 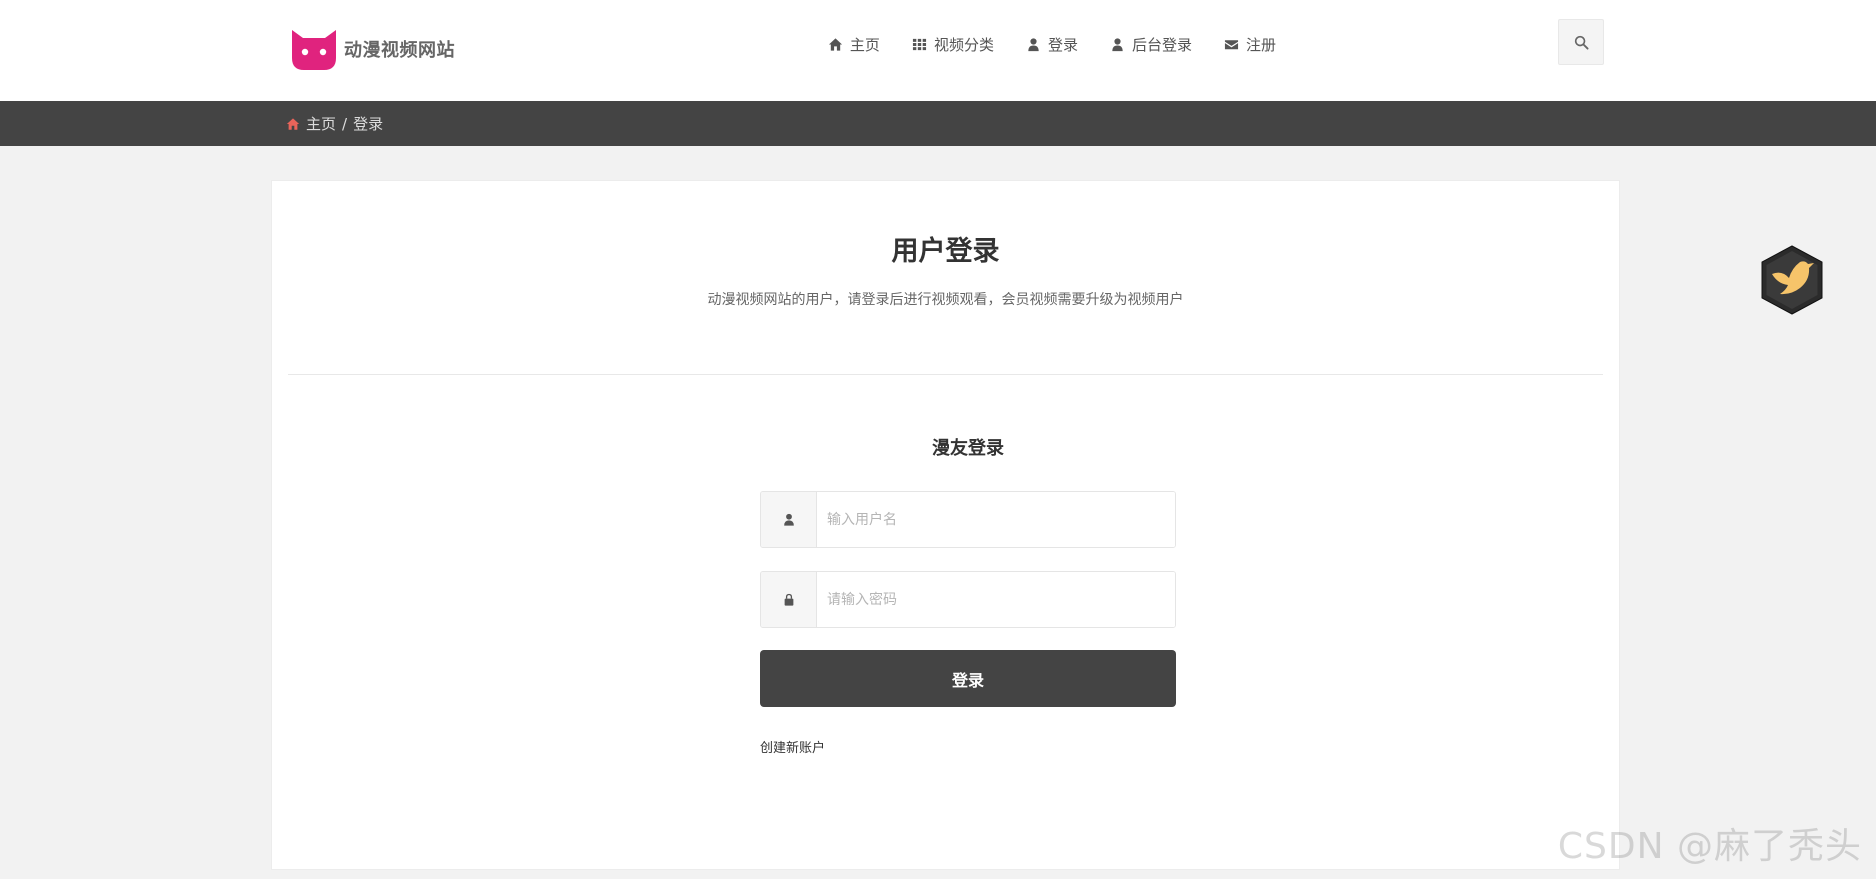 I want to click on page-subtitle: 动漫视频网站的用户，请登录后进行视频观看，会员视频需要升级为视频用户, so click(x=945, y=300).